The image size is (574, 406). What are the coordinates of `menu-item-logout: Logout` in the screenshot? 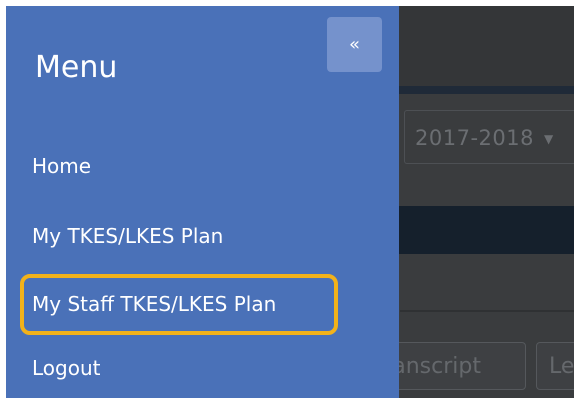 It's located at (66, 368).